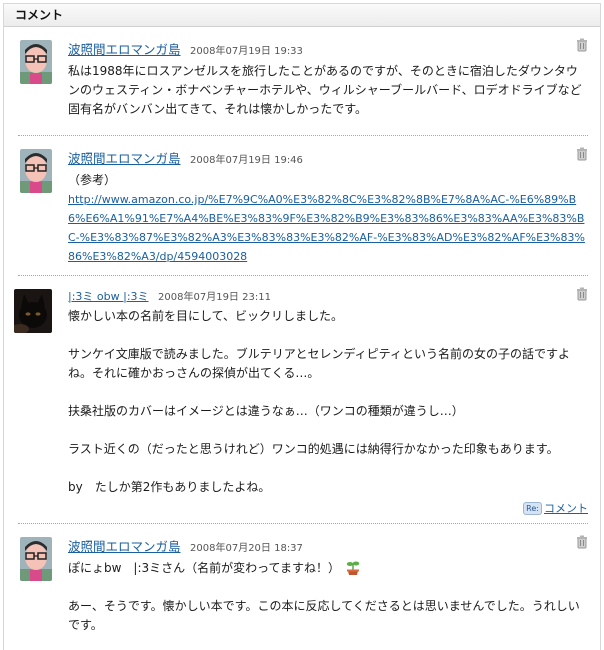 Image resolution: width=604 pixels, height=650 pixels. I want to click on comment-meta: |:3ミ obw |:3ミ 2008年07月19日 23:11, so click(169, 296).